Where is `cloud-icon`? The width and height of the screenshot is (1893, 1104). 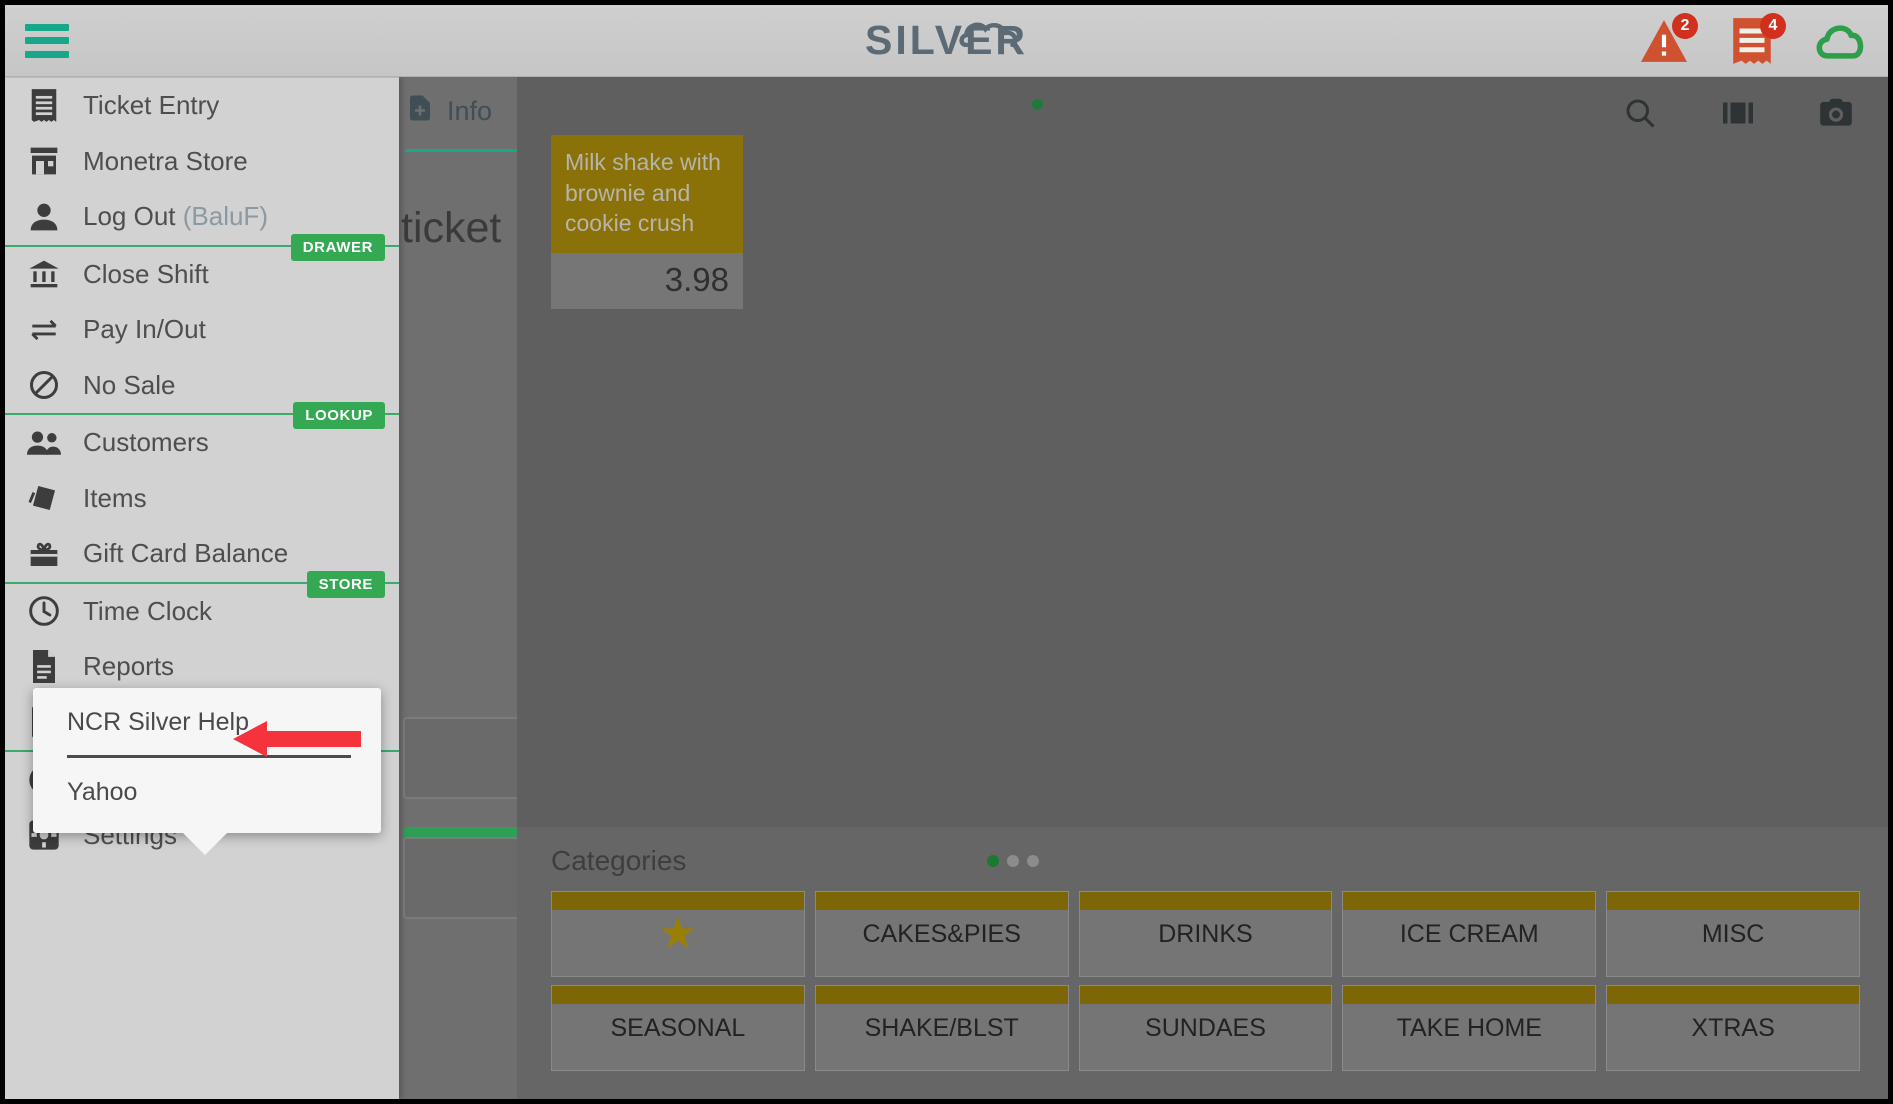 cloud-icon is located at coordinates (988, 34).